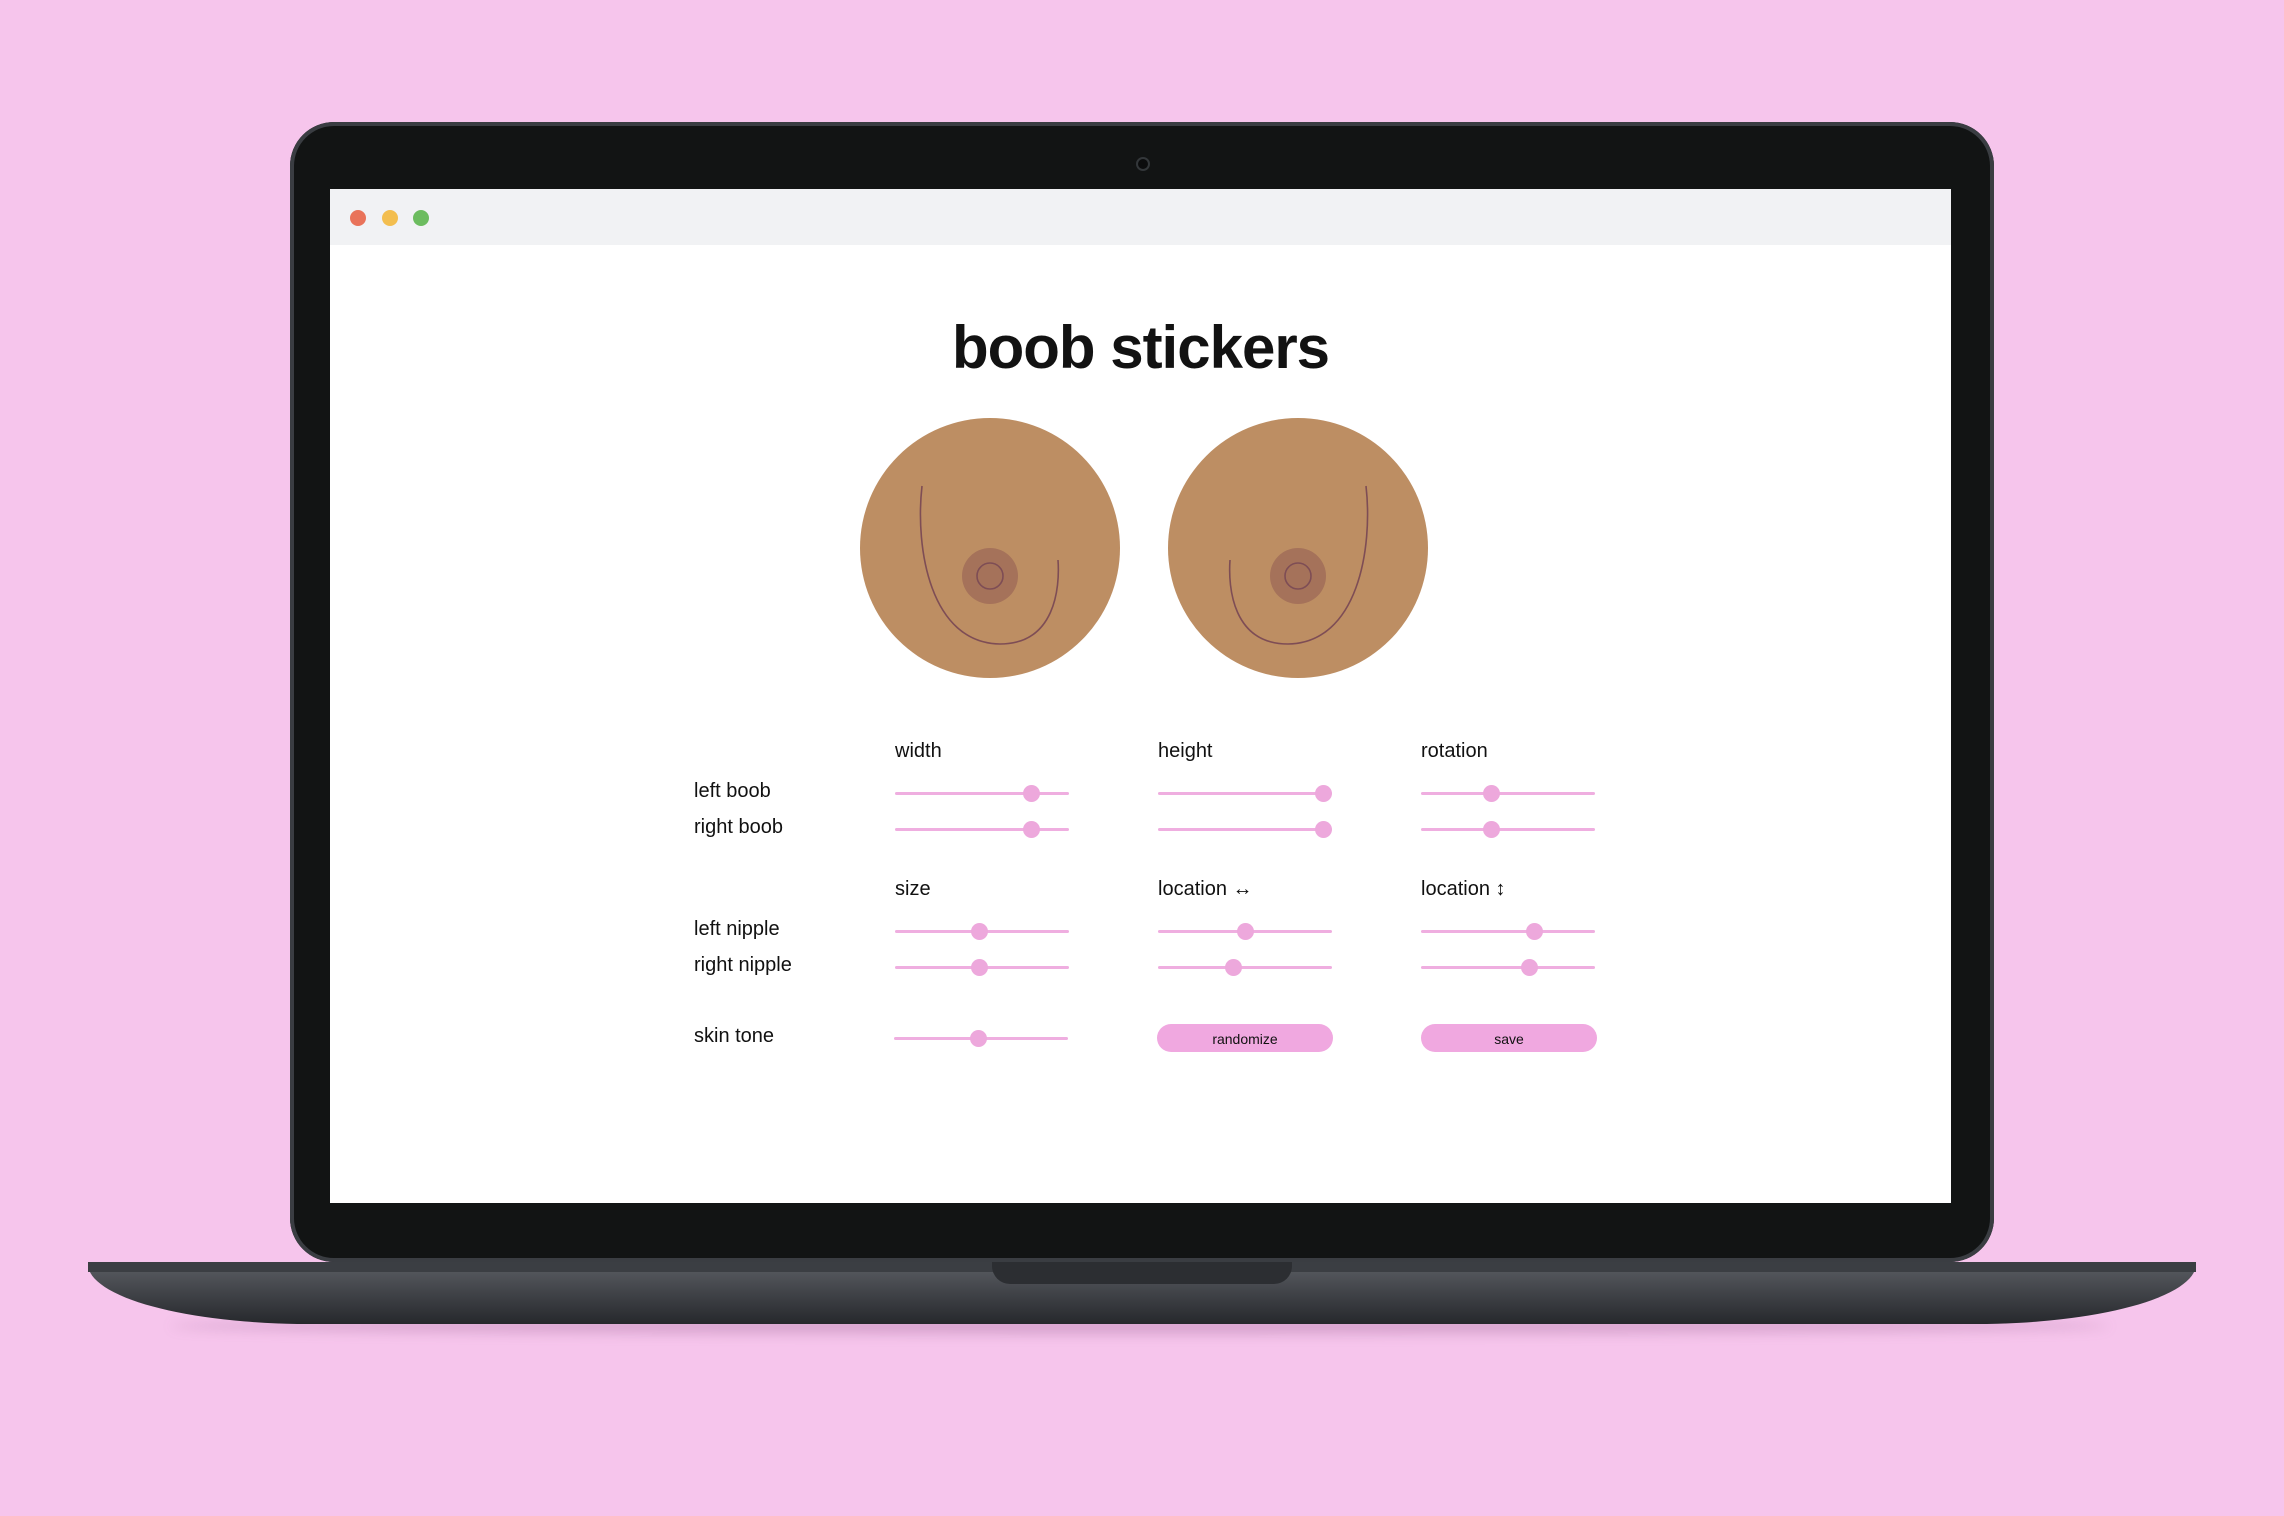  Describe the element at coordinates (1143, 164) in the screenshot. I see `camera-icon` at that location.